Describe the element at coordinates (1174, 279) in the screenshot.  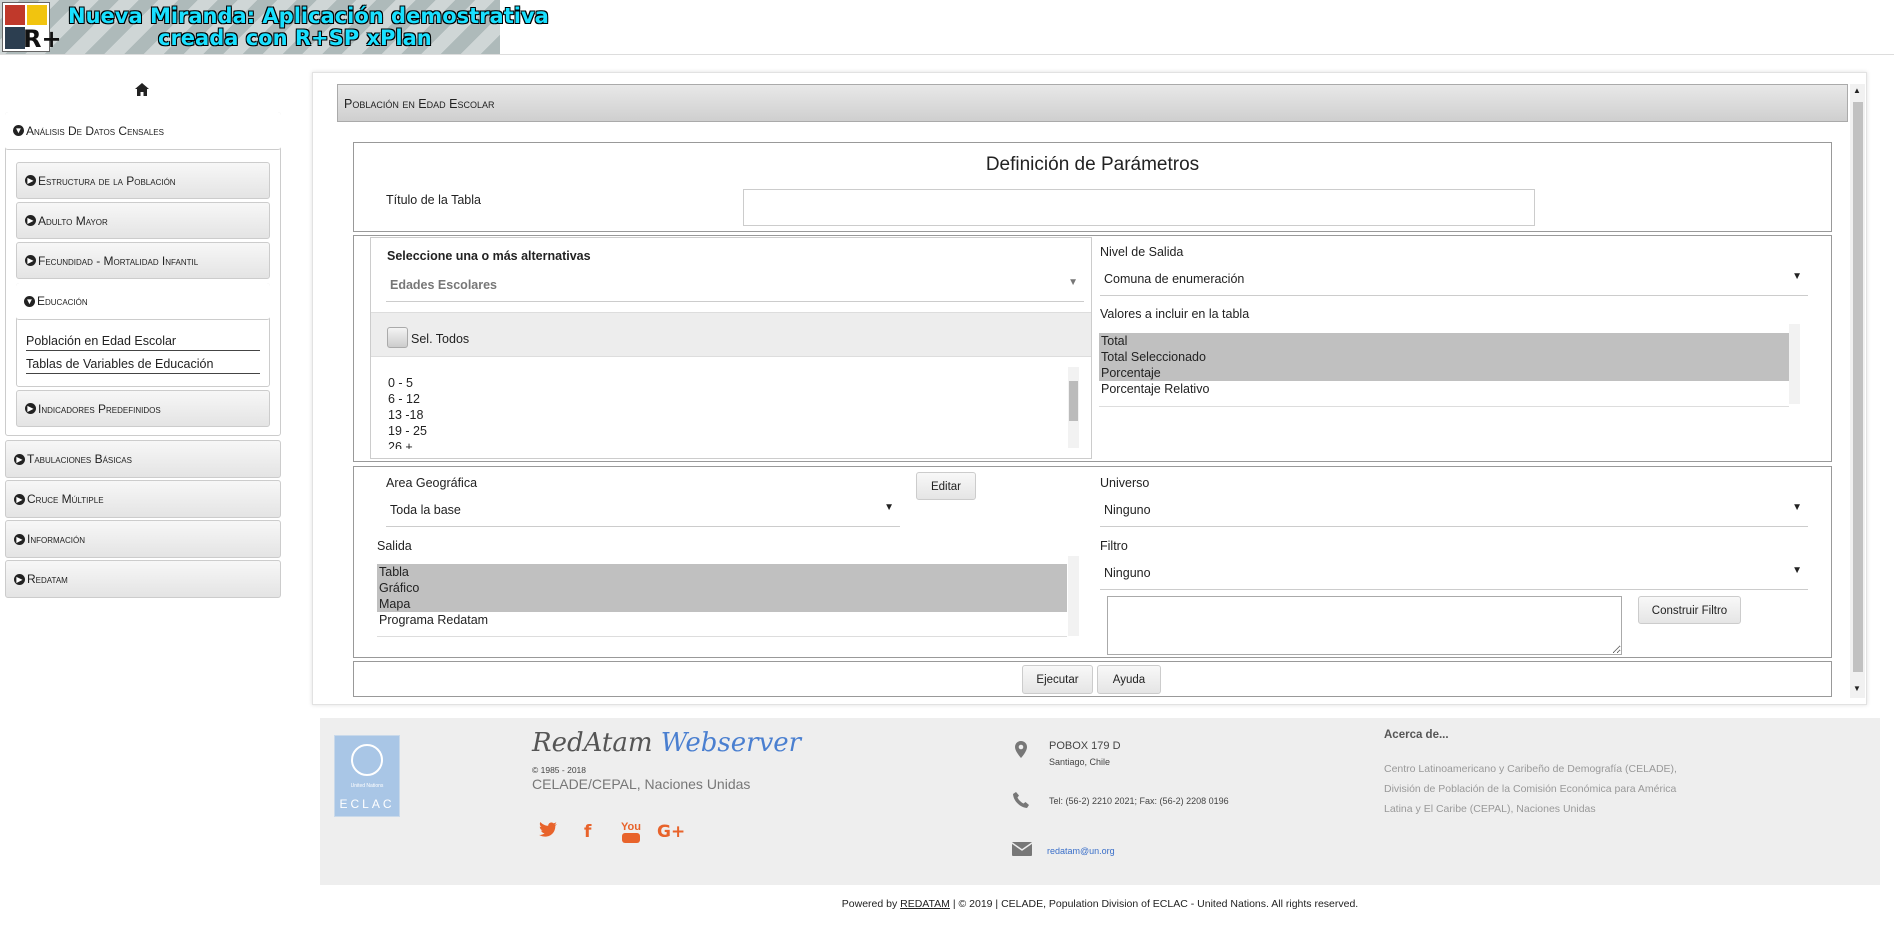
I see `nivel-salida-value: Comuna de enumeración` at that location.